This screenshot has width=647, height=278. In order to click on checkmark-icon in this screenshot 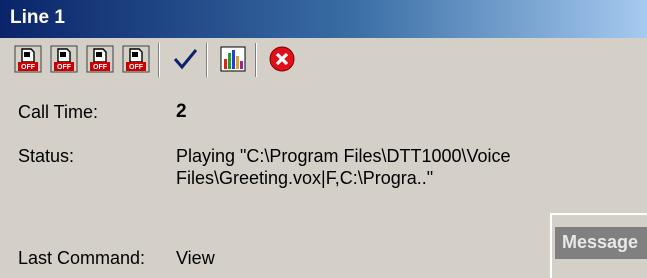, I will do `click(185, 59)`.